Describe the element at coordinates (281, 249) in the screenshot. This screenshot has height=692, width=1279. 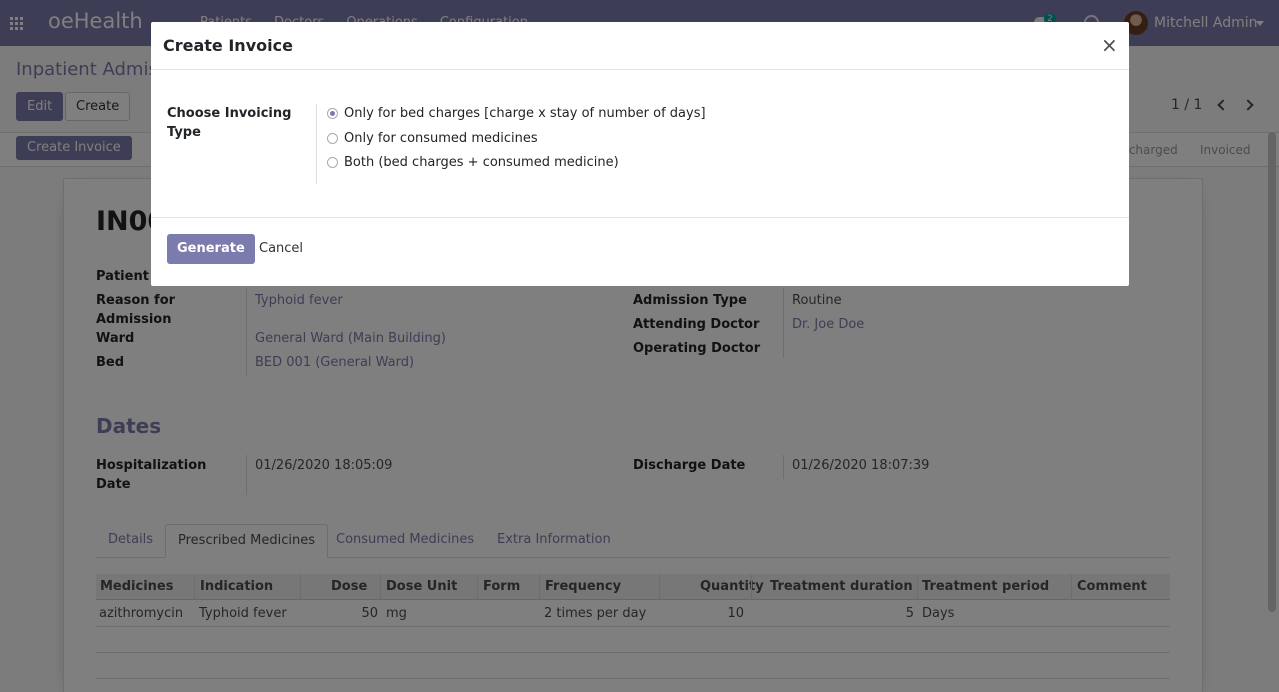
I see `cancel-button: Cancel` at that location.